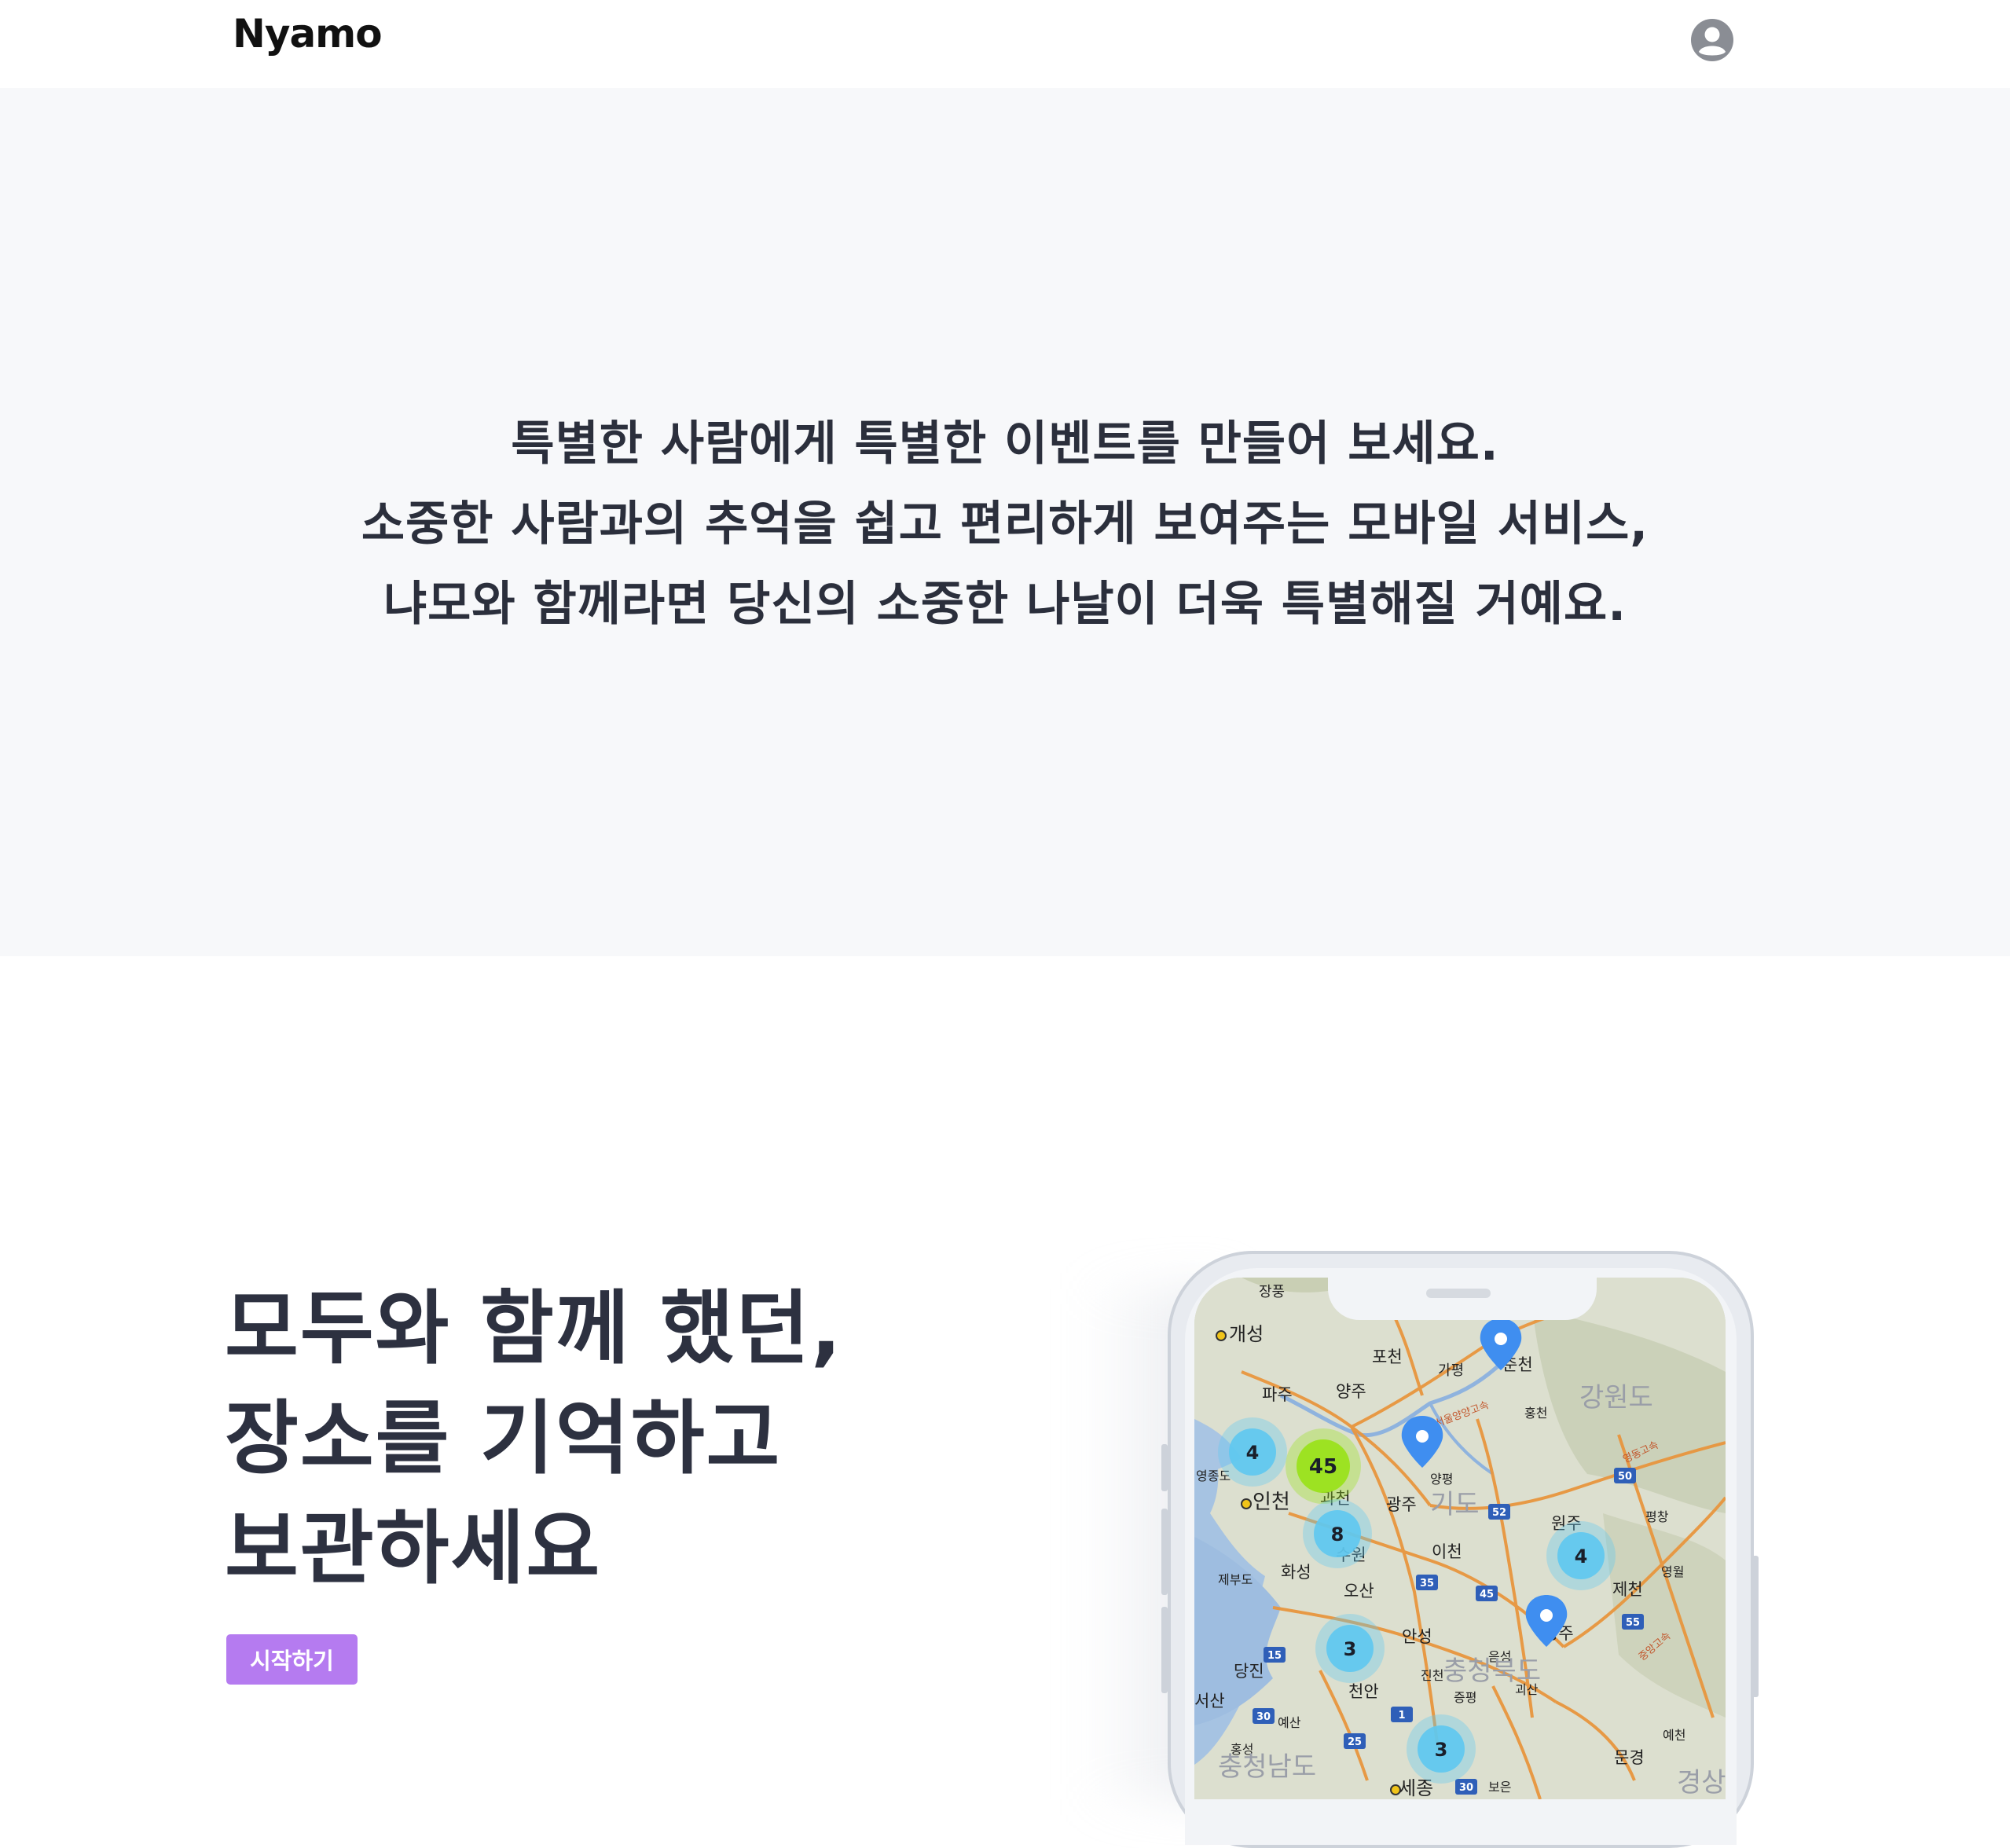 This screenshot has height=1848, width=2010. I want to click on map-label: 영월, so click(1672, 1571).